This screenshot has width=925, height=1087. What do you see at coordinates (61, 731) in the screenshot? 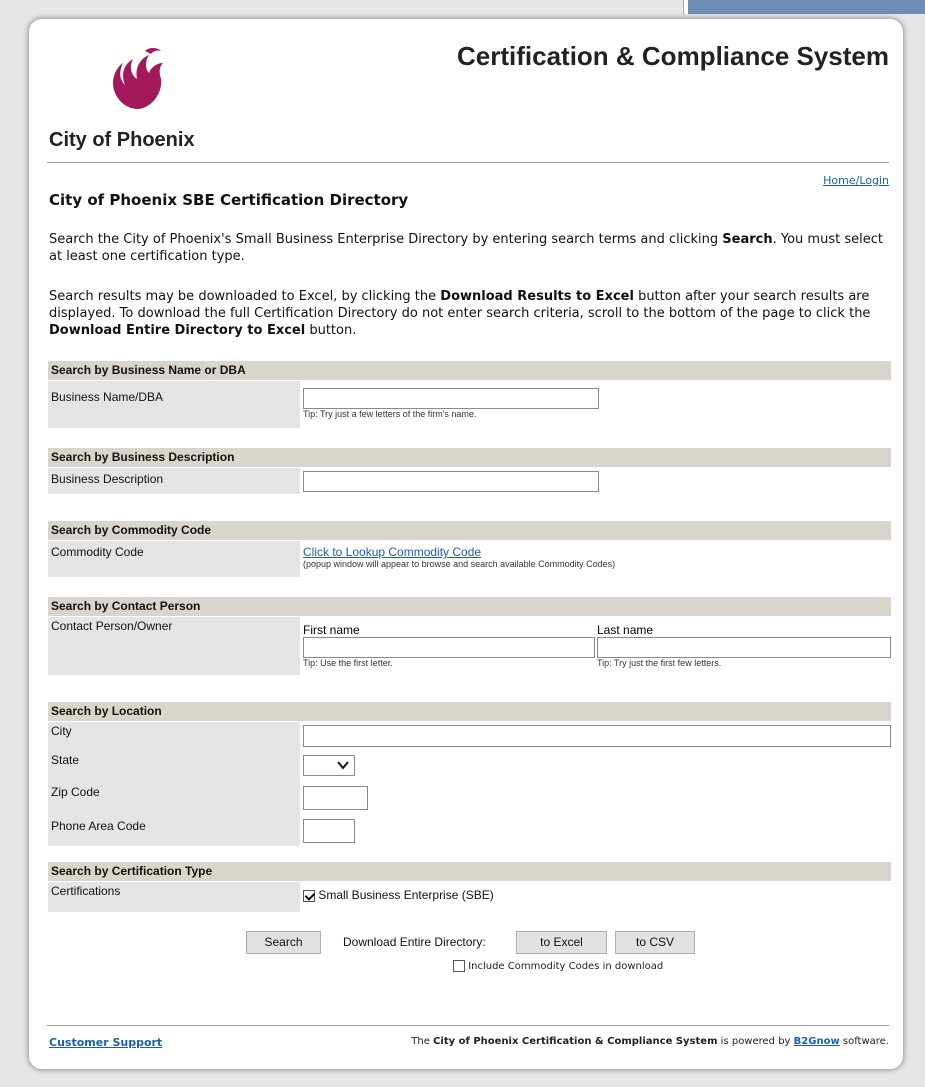
I see `city-label: City` at bounding box center [61, 731].